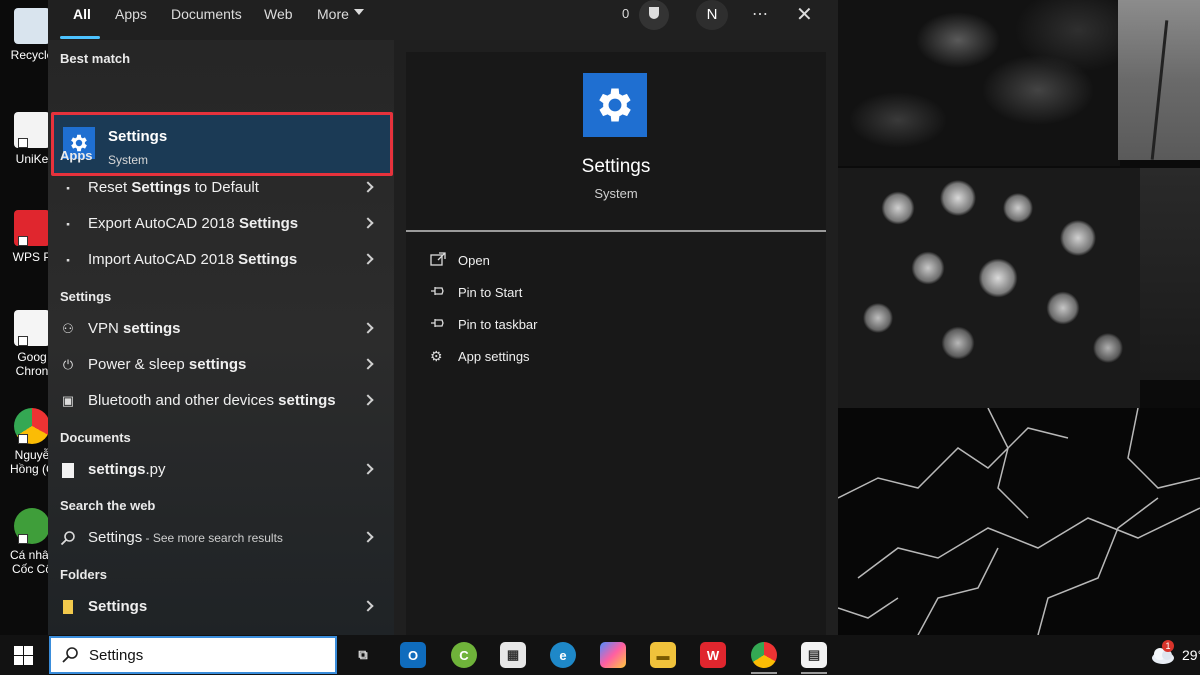 The width and height of the screenshot is (1200, 675). I want to click on avatar: N, so click(712, 15).